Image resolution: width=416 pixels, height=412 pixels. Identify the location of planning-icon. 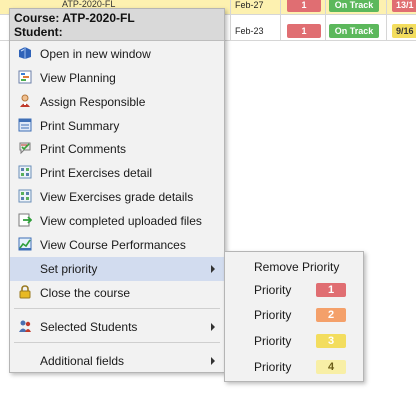
(25, 77).